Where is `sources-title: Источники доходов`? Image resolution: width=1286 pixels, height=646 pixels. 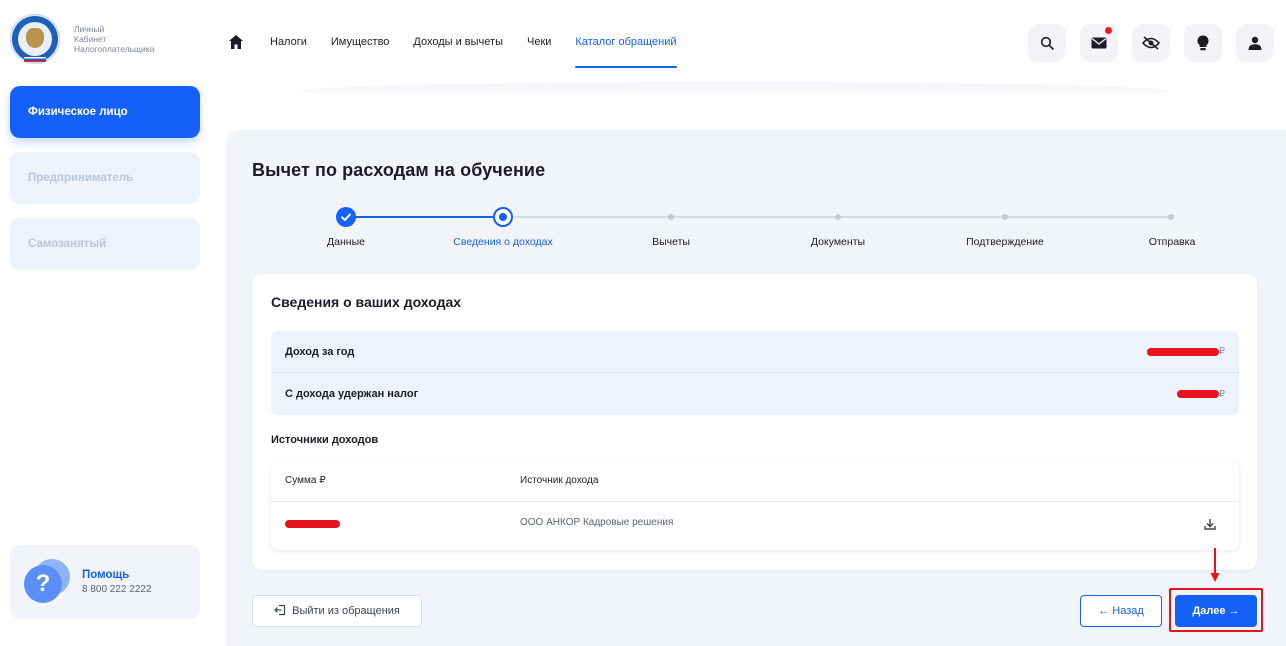 sources-title: Источники доходов is located at coordinates (325, 440).